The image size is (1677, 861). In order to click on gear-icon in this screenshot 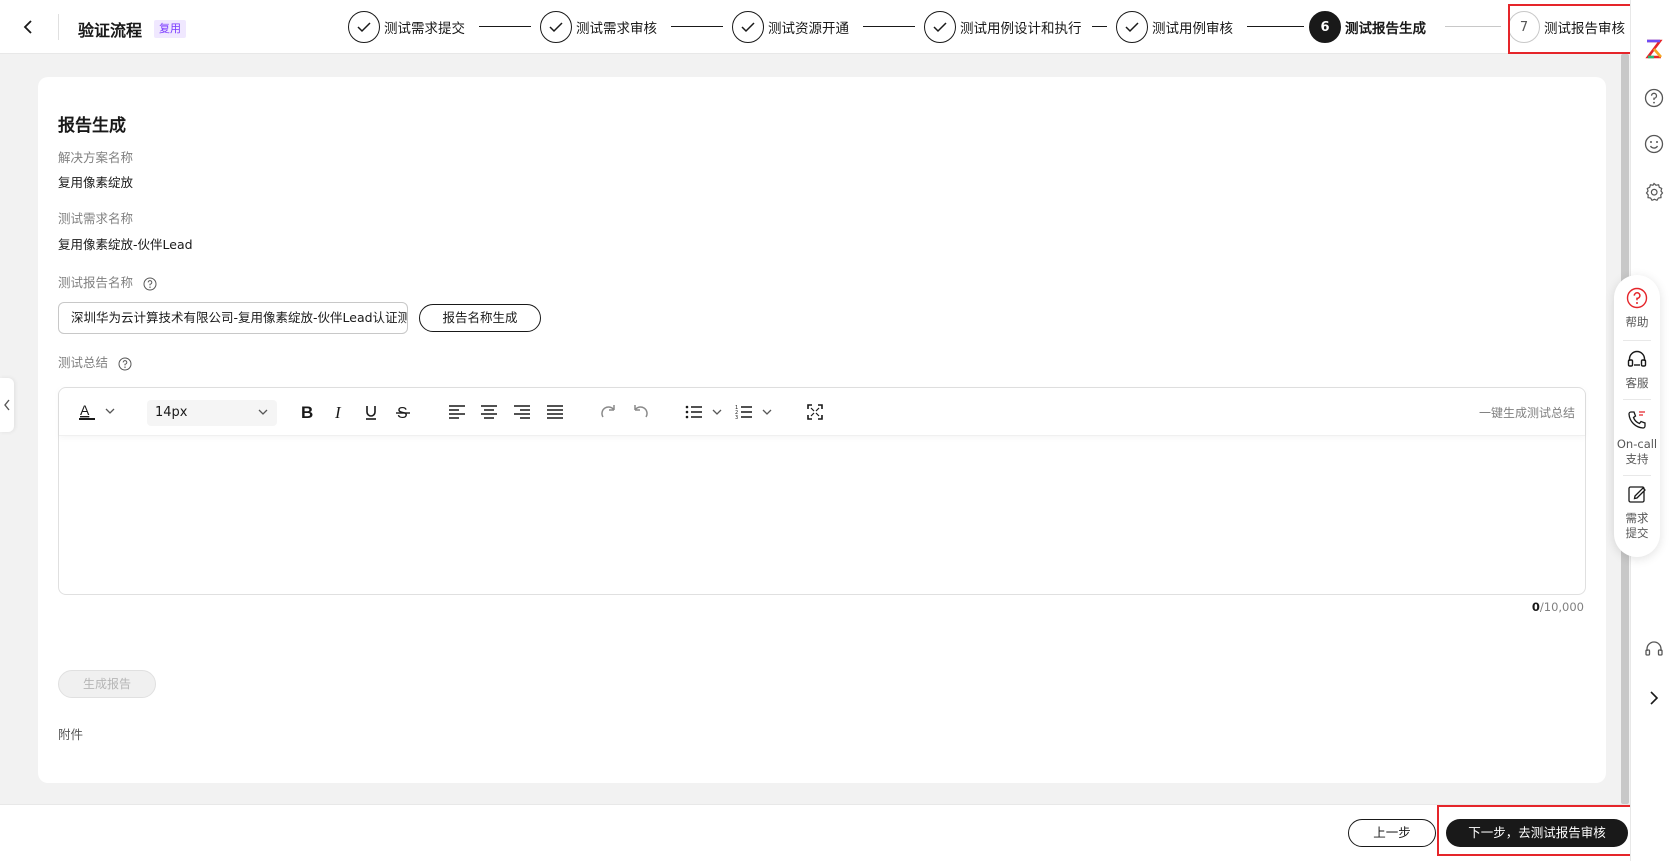, I will do `click(1654, 192)`.